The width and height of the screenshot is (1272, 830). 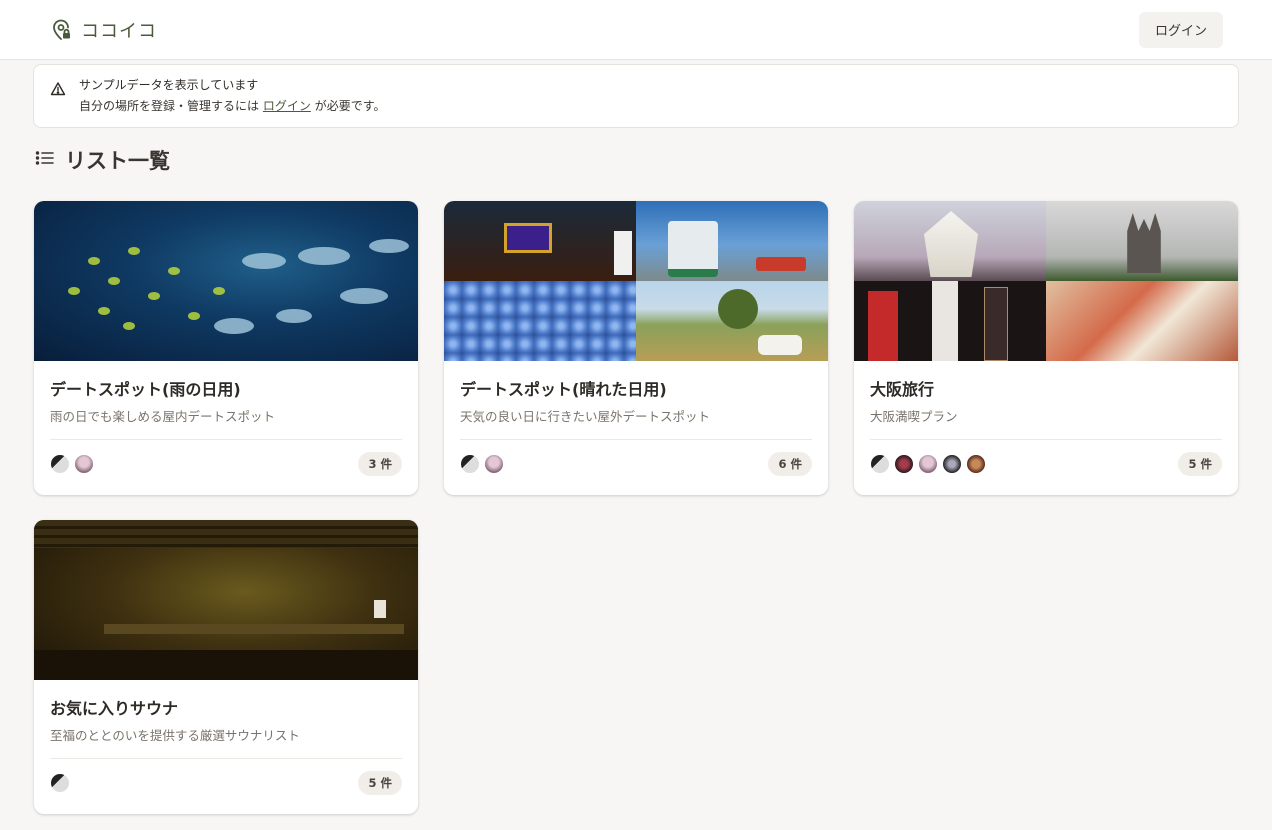 I want to click on section-header: リスト一覧, so click(x=102, y=160).